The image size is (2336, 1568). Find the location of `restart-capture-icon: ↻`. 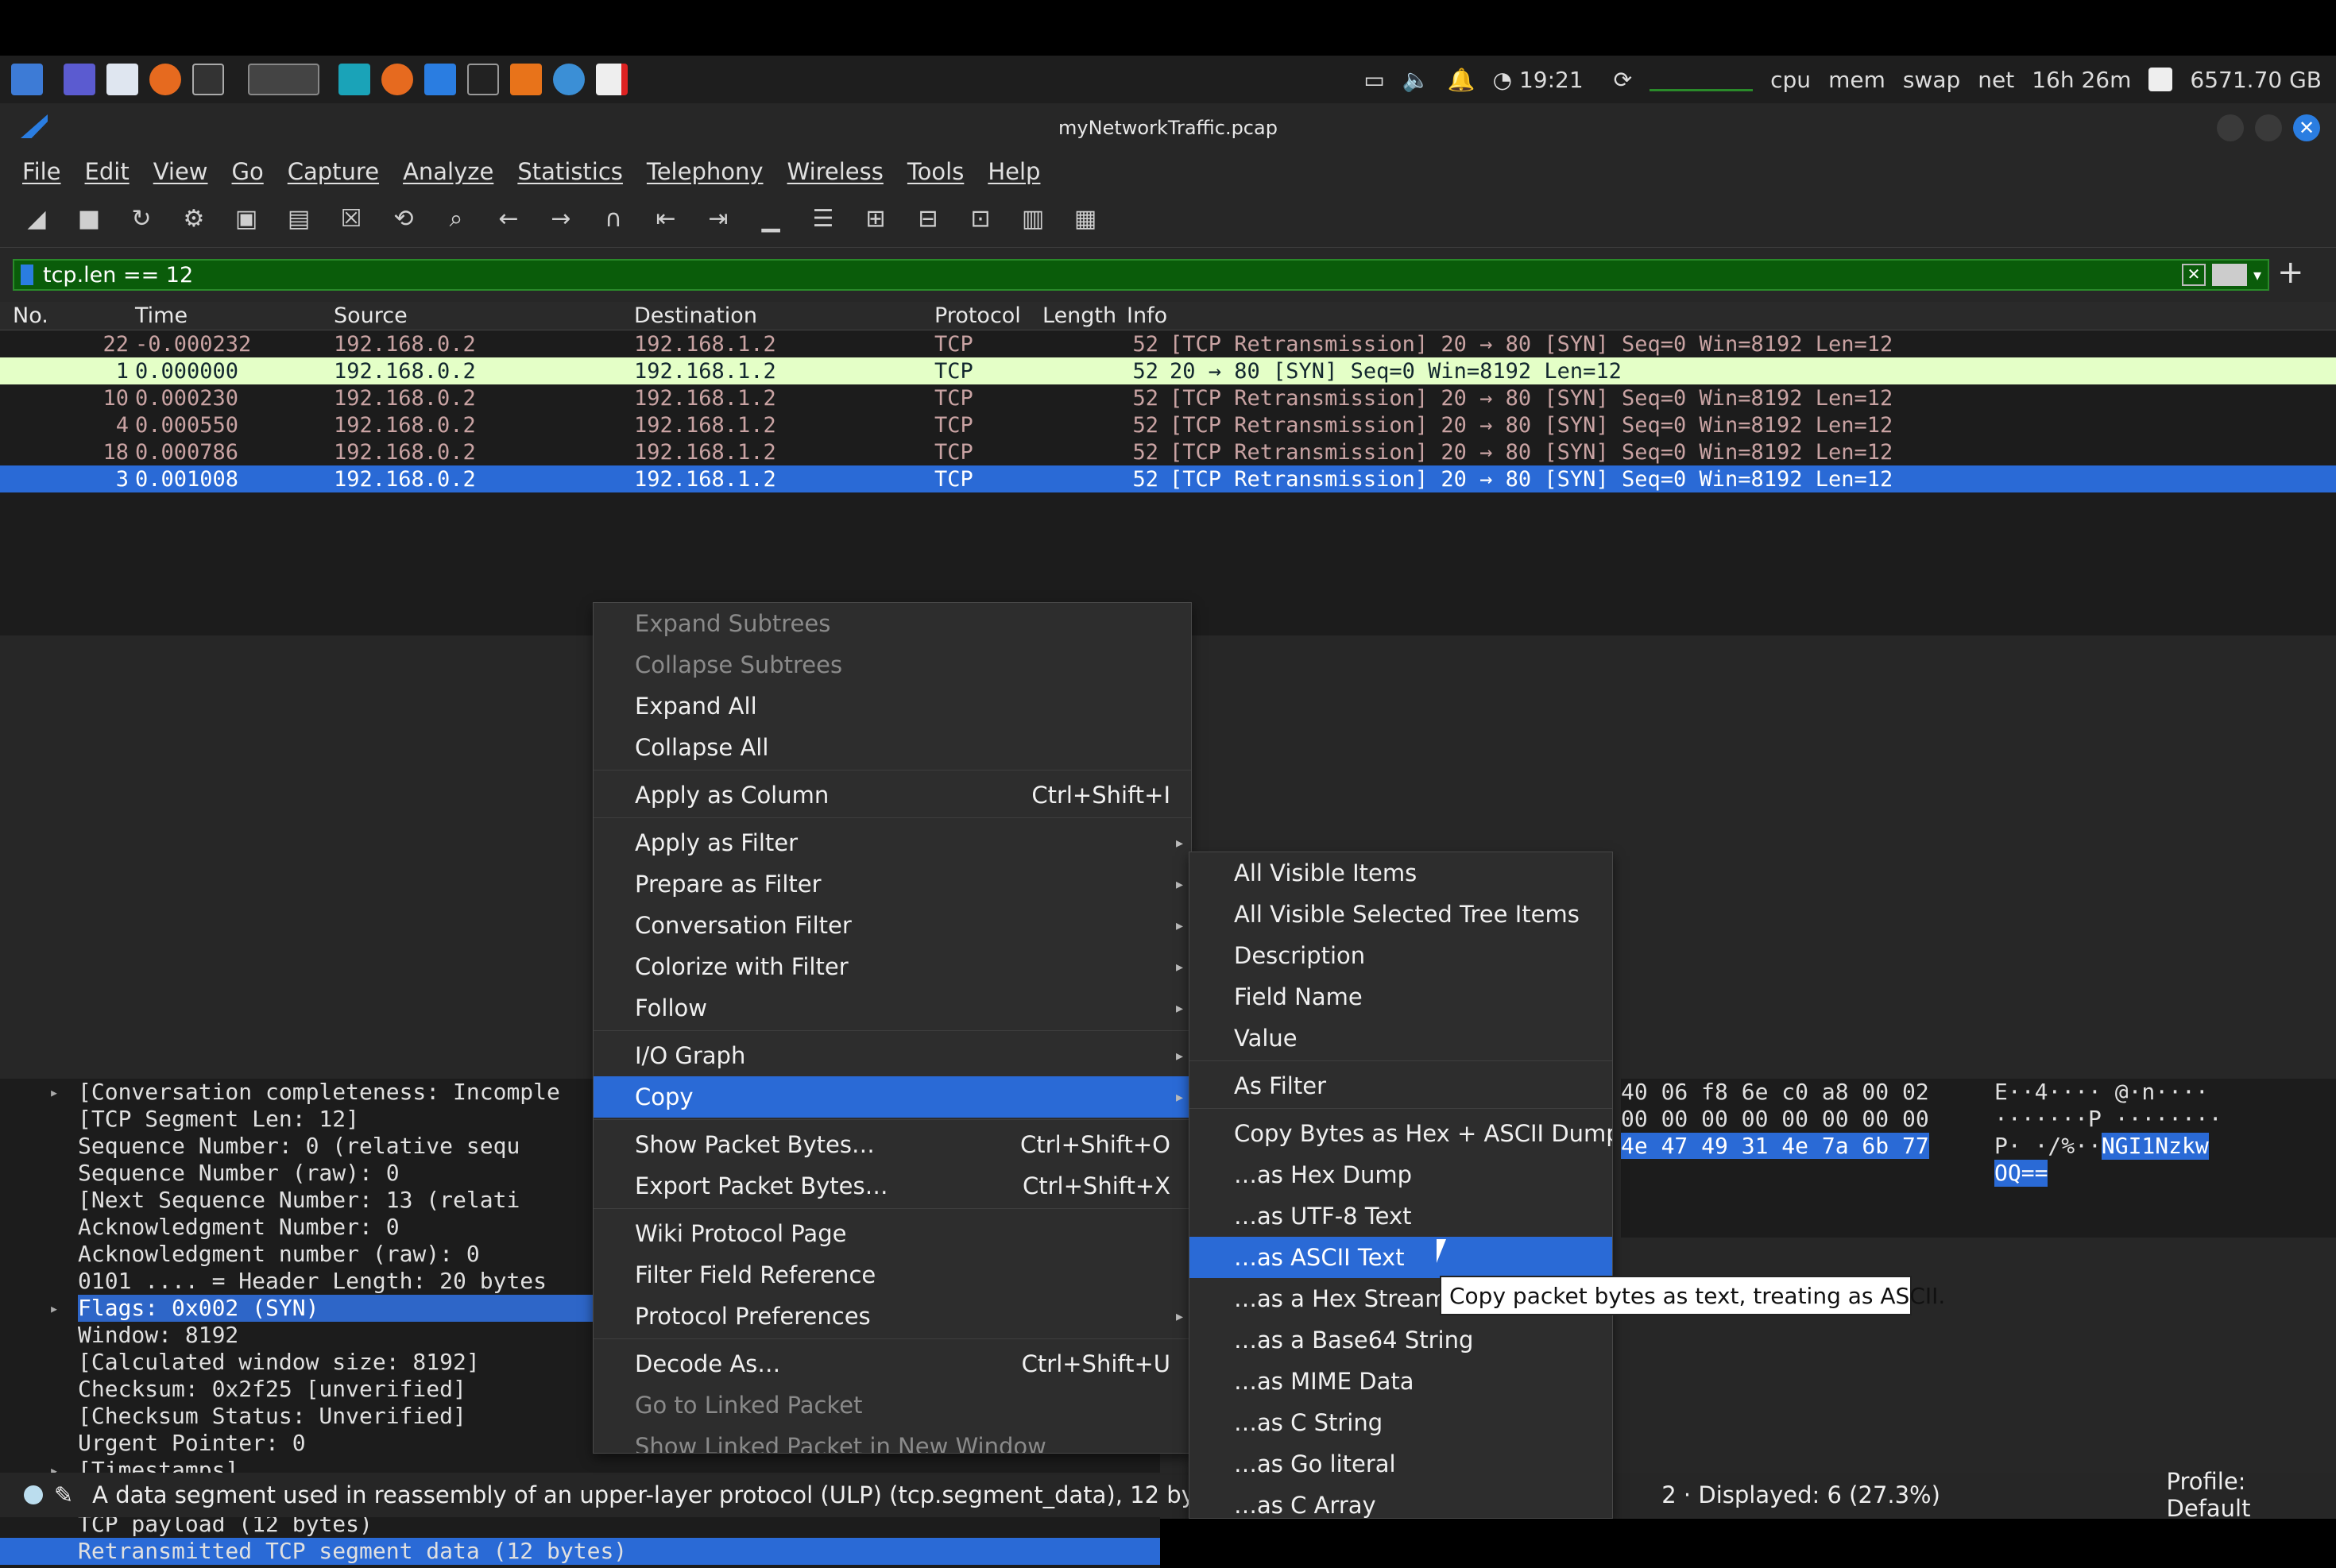

restart-capture-icon: ↻ is located at coordinates (141, 220).